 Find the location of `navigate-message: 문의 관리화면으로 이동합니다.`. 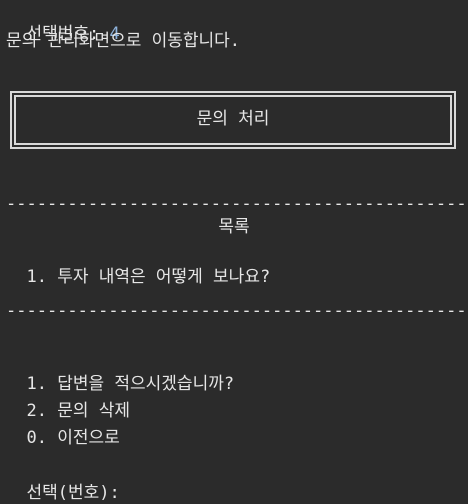

navigate-message: 문의 관리화면으로 이동합니다. is located at coordinates (123, 41).